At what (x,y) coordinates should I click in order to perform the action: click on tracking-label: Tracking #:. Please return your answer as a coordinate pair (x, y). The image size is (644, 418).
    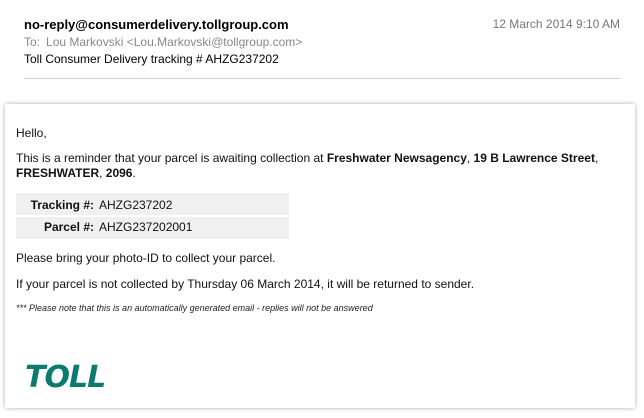
    Looking at the image, I should click on (62, 205).